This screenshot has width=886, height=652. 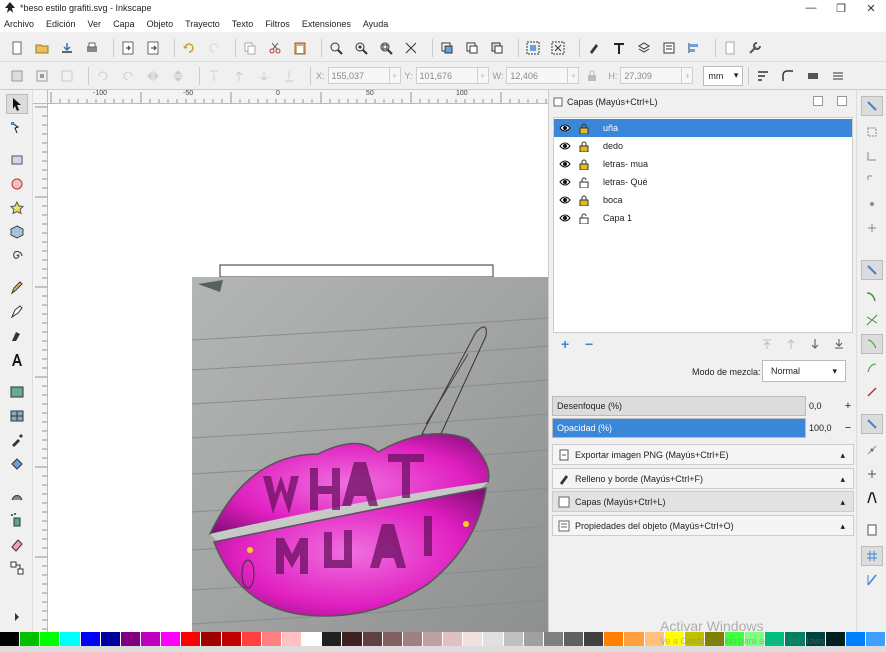 What do you see at coordinates (788, 76) in the screenshot?
I see `scale-corners-button` at bounding box center [788, 76].